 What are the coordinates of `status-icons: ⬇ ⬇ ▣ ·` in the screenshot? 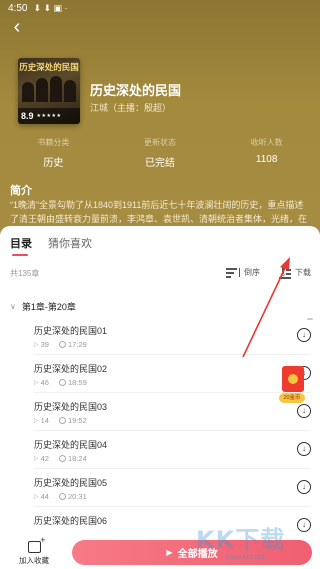 It's located at (50, 7).